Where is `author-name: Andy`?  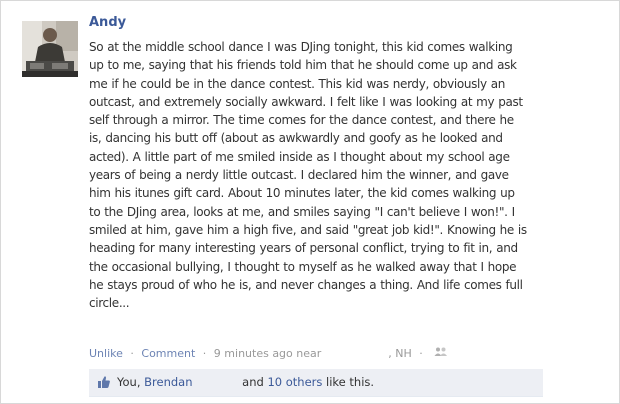
author-name: Andy is located at coordinates (107, 22).